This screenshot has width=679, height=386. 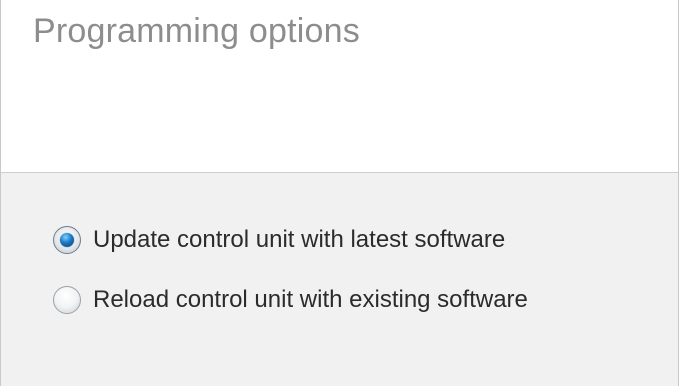 What do you see at coordinates (196, 31) in the screenshot?
I see `page-title: Programming options` at bounding box center [196, 31].